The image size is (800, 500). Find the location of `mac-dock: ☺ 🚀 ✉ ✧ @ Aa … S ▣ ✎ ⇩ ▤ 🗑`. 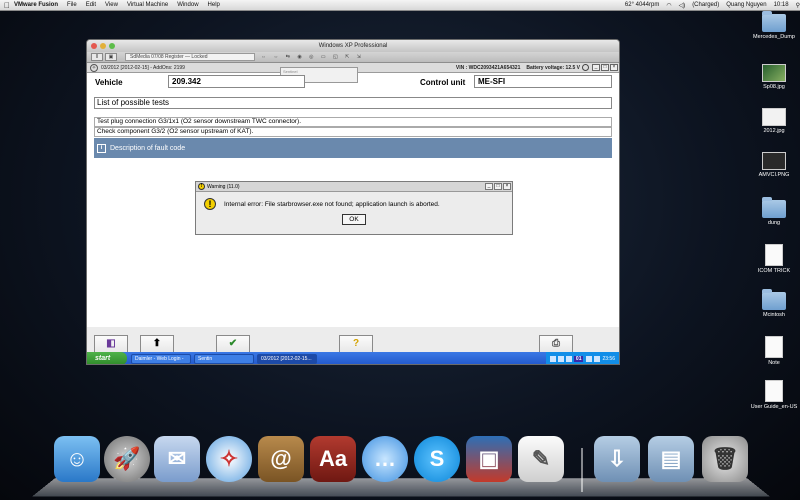

mac-dock: ☺ 🚀 ✉ ✧ @ Aa … S ▣ ✎ ⇩ ▤ 🗑 is located at coordinates (401, 466).